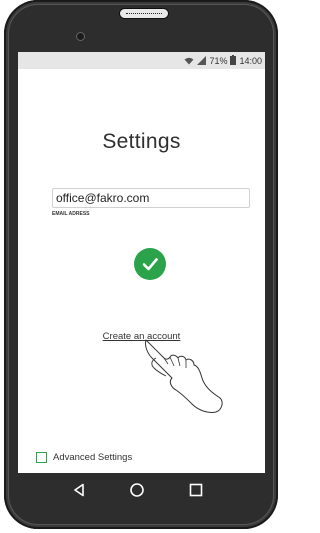 The image size is (320, 533). I want to click on email-field: office@fakro.com, so click(151, 198).